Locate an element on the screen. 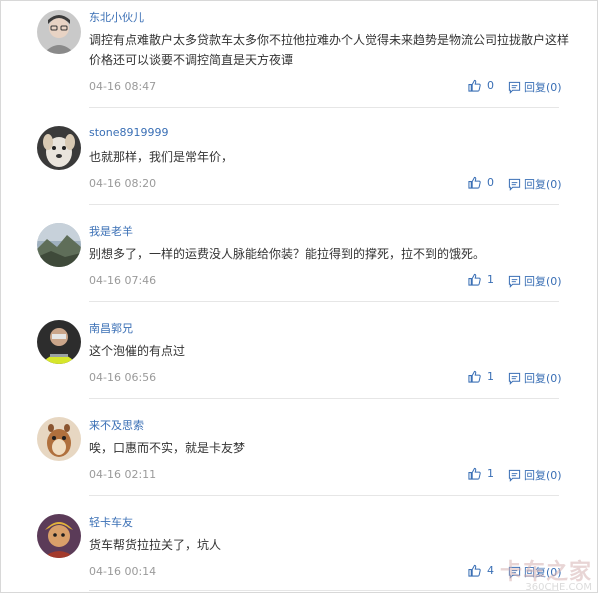 This screenshot has width=600, height=602. like-count: 4 is located at coordinates (490, 570).